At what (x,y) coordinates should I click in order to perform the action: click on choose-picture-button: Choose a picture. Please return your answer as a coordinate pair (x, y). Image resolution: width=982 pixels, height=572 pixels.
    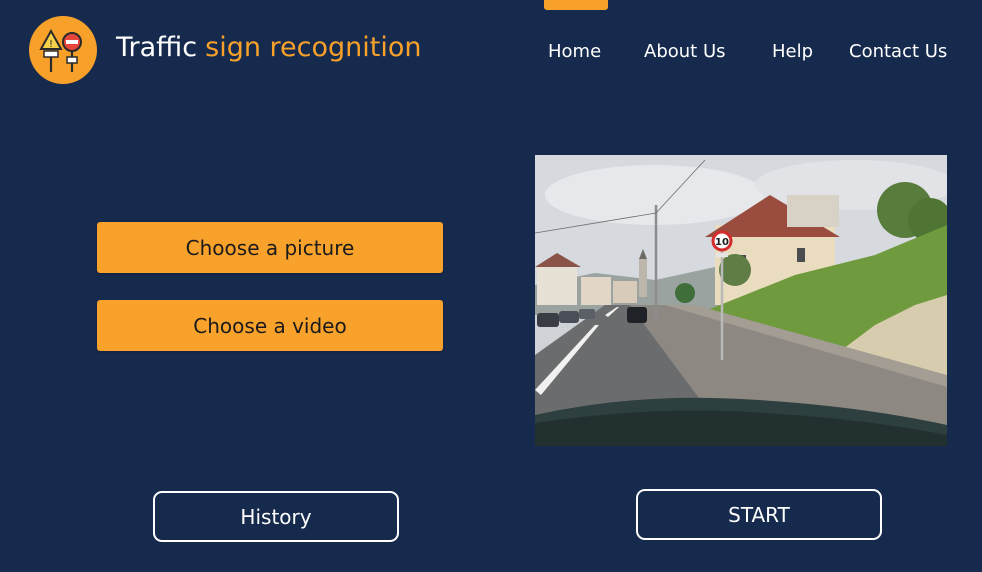
    Looking at the image, I should click on (270, 247).